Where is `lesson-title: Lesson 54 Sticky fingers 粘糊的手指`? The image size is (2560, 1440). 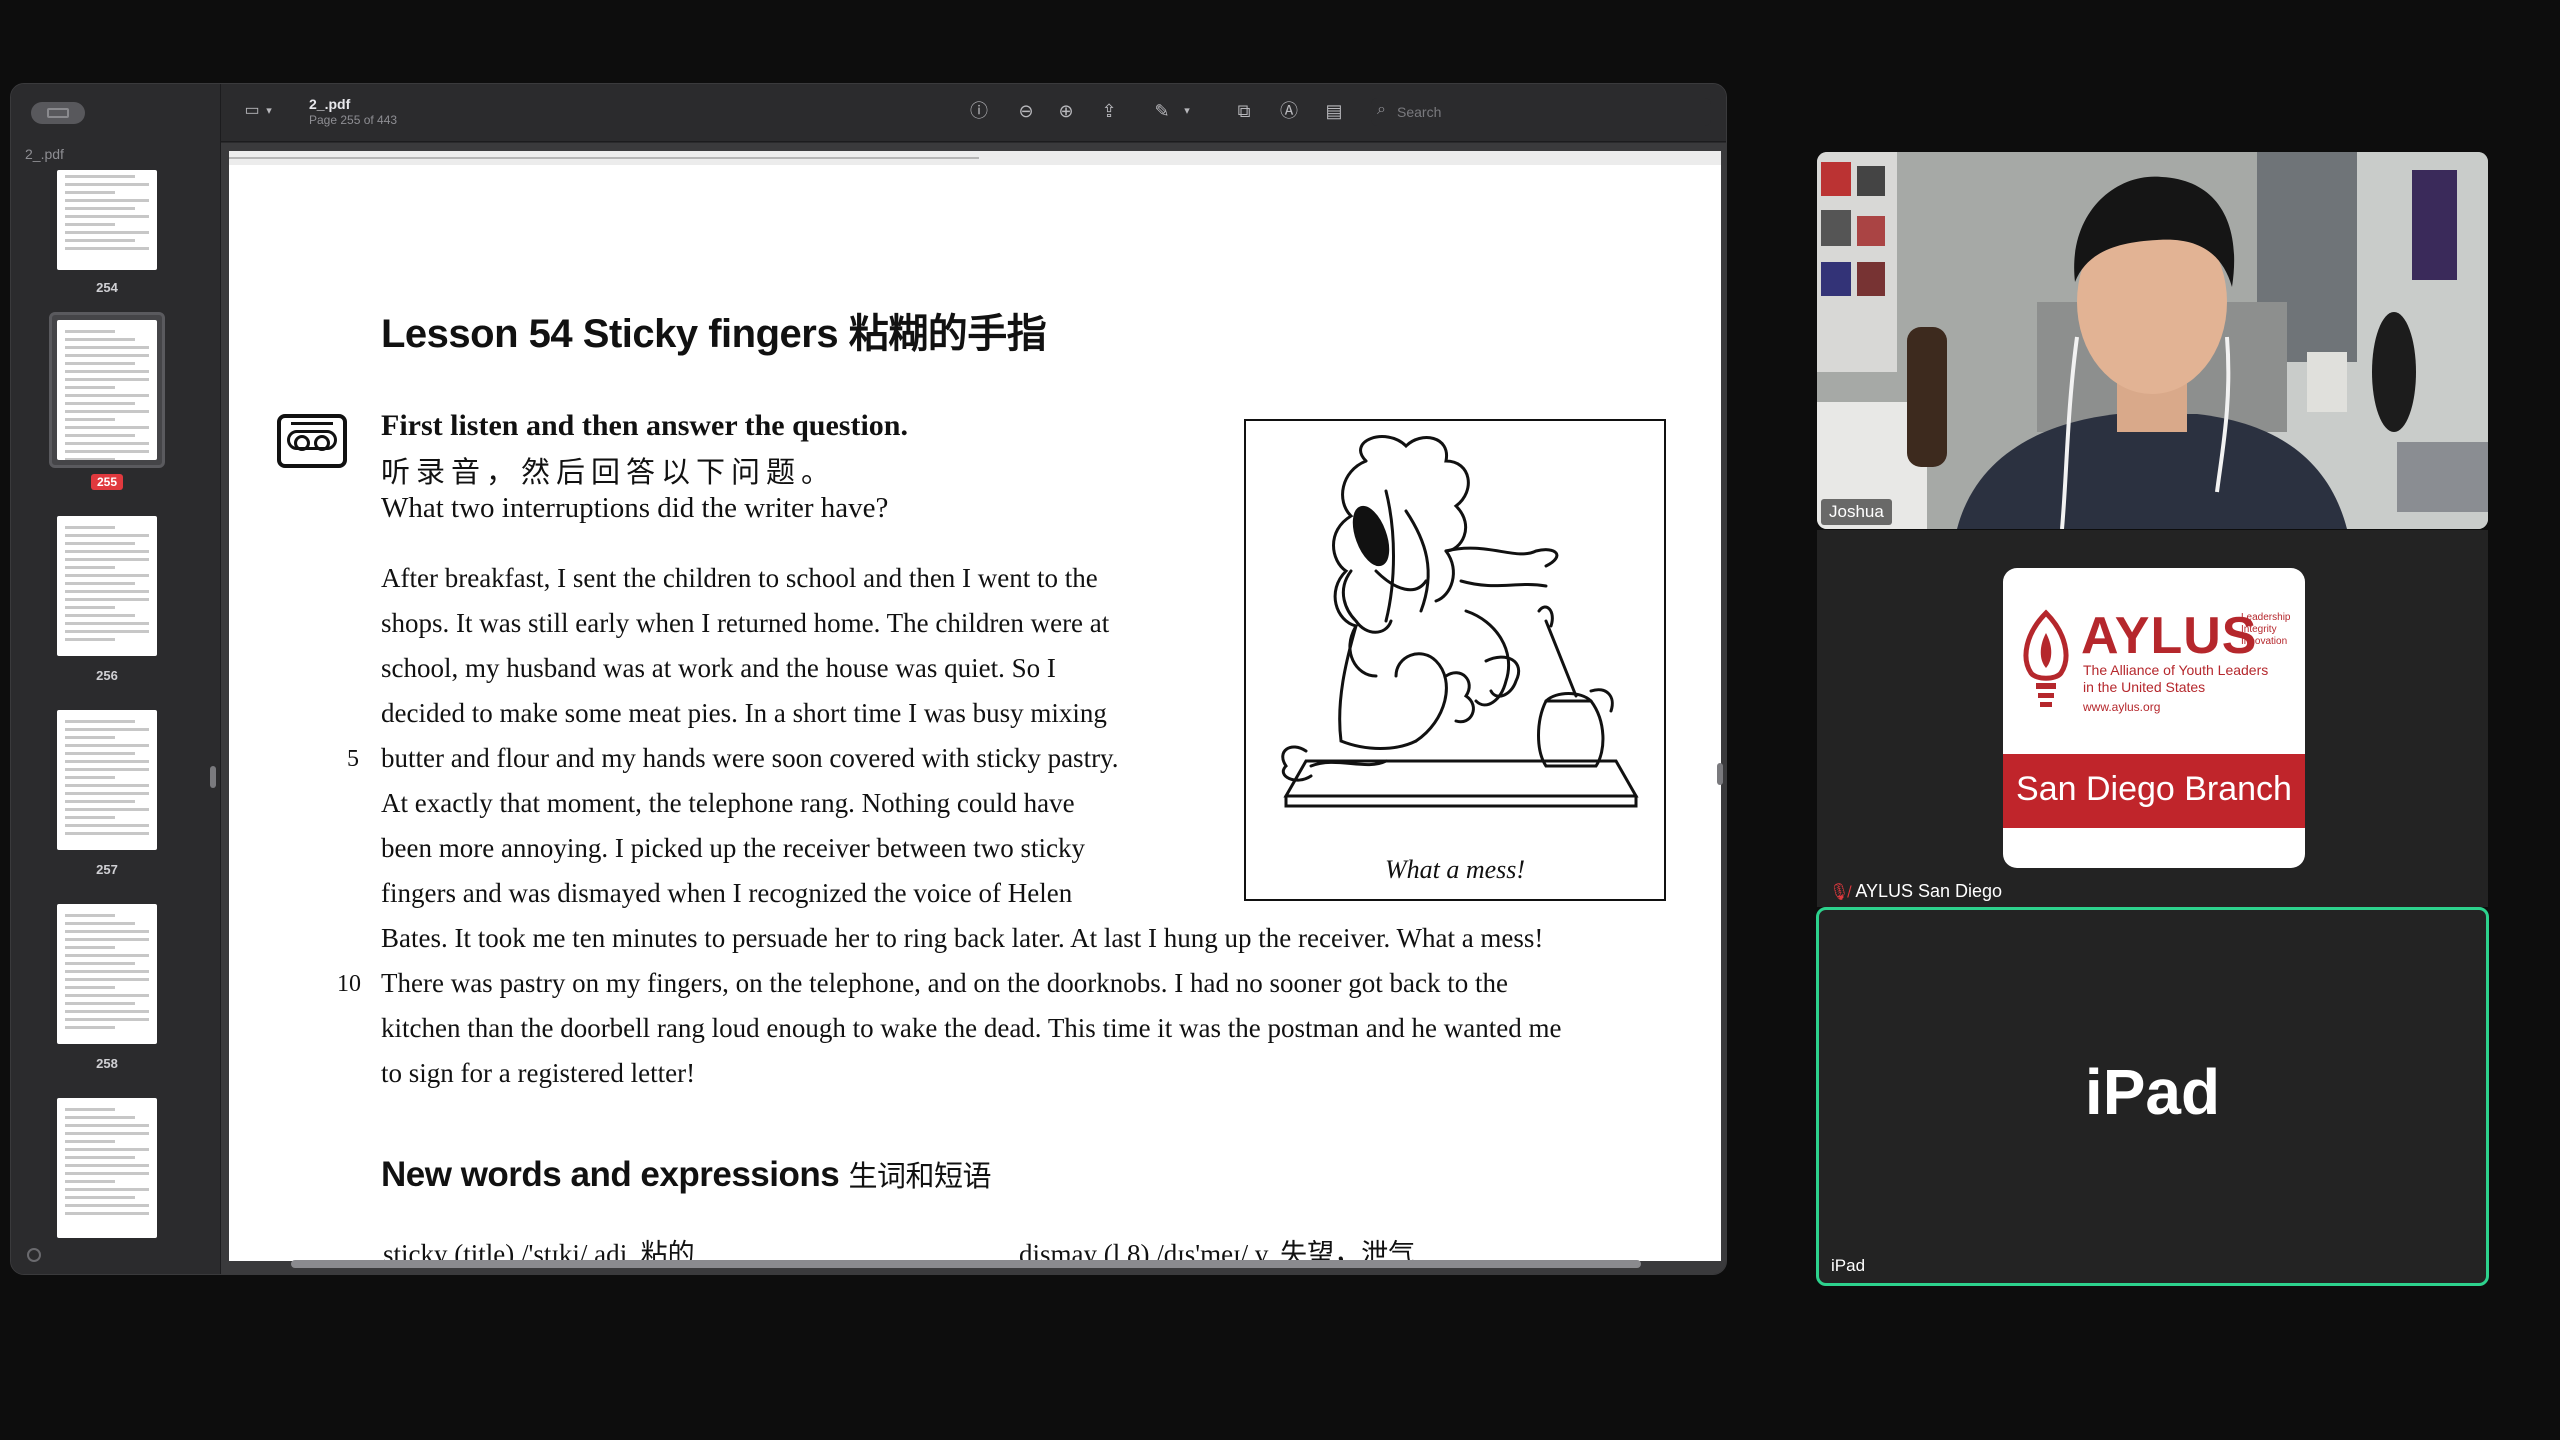 lesson-title: Lesson 54 Sticky fingers 粘糊的手指 is located at coordinates (714, 334).